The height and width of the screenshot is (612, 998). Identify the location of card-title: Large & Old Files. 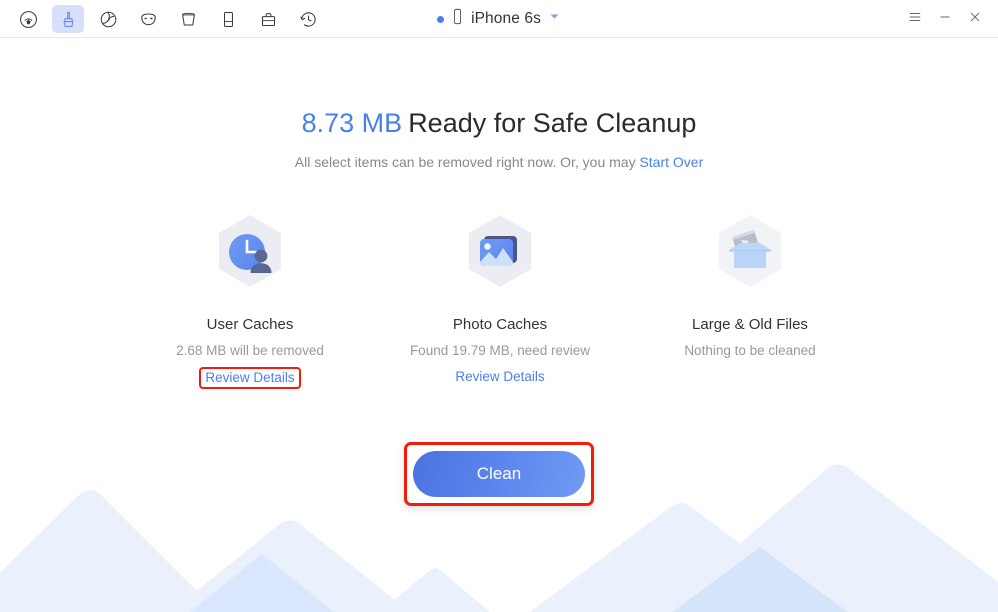
(750, 324).